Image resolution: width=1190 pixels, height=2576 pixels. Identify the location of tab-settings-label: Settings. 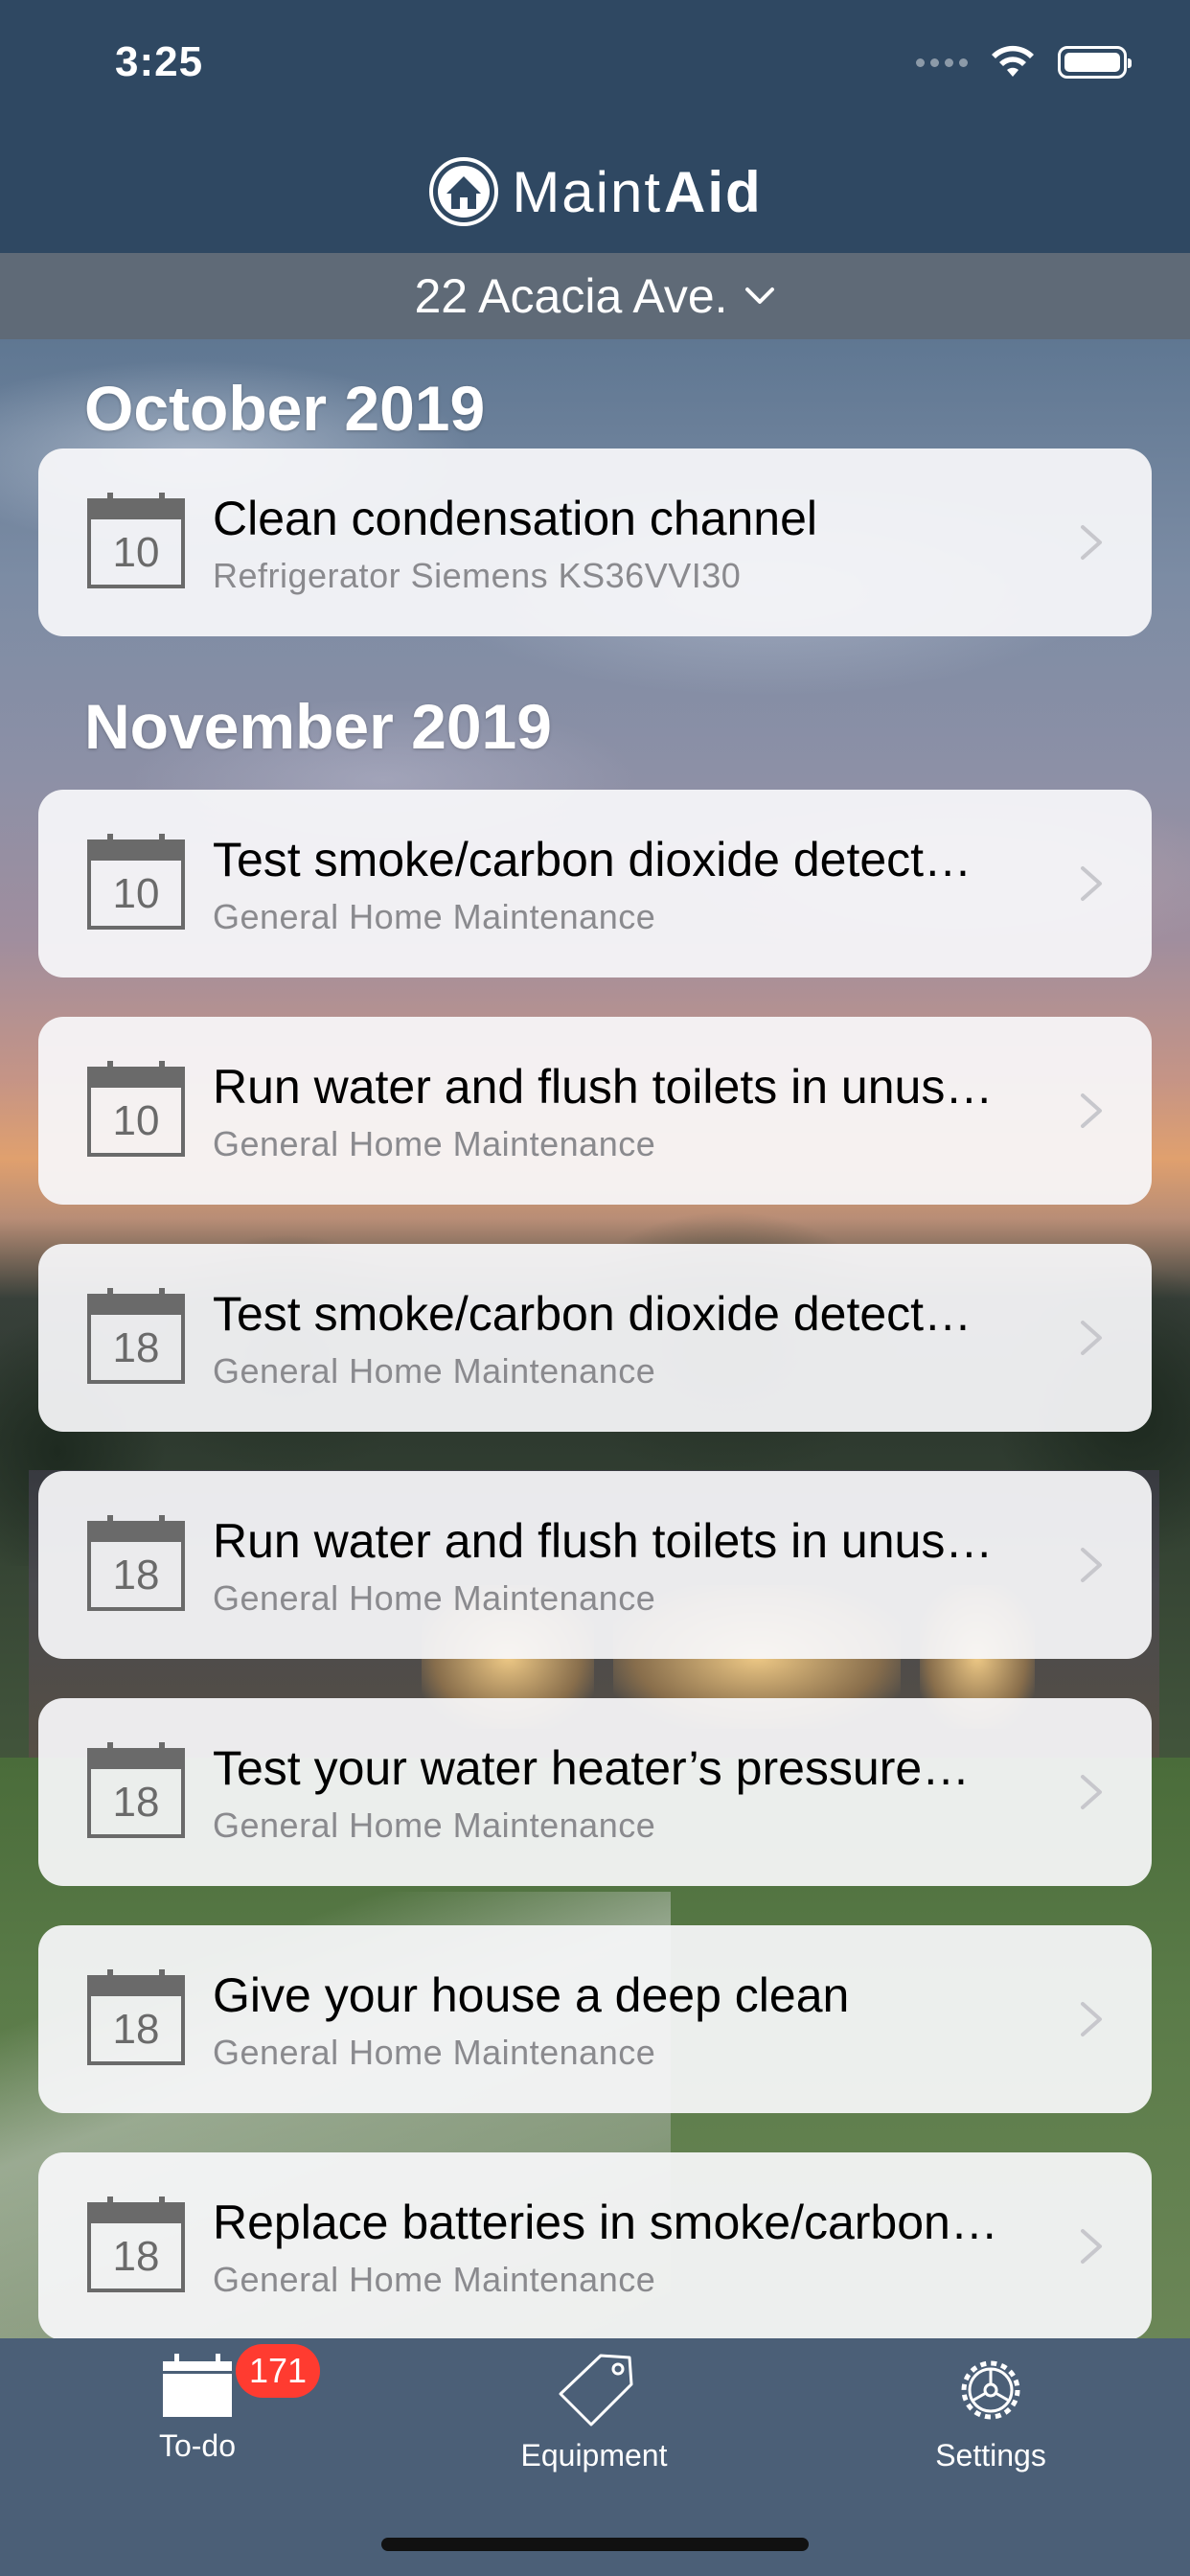
(990, 2455).